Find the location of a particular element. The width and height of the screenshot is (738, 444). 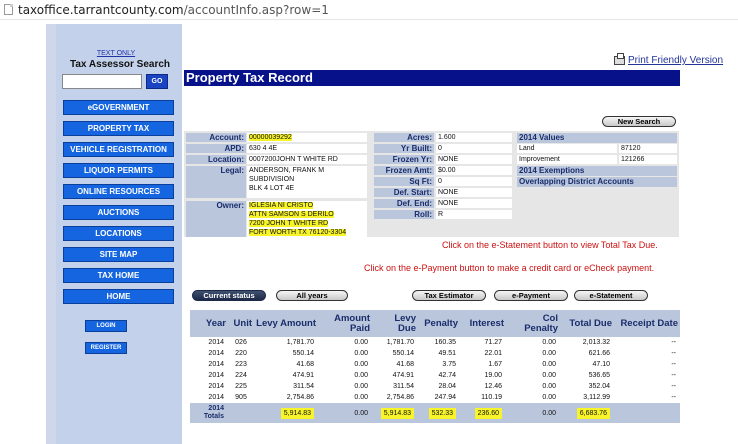

apd-label: APD: is located at coordinates (216, 148).